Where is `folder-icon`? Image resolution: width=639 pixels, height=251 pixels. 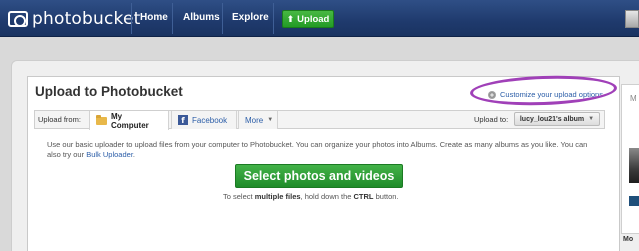
folder-icon is located at coordinates (101, 119).